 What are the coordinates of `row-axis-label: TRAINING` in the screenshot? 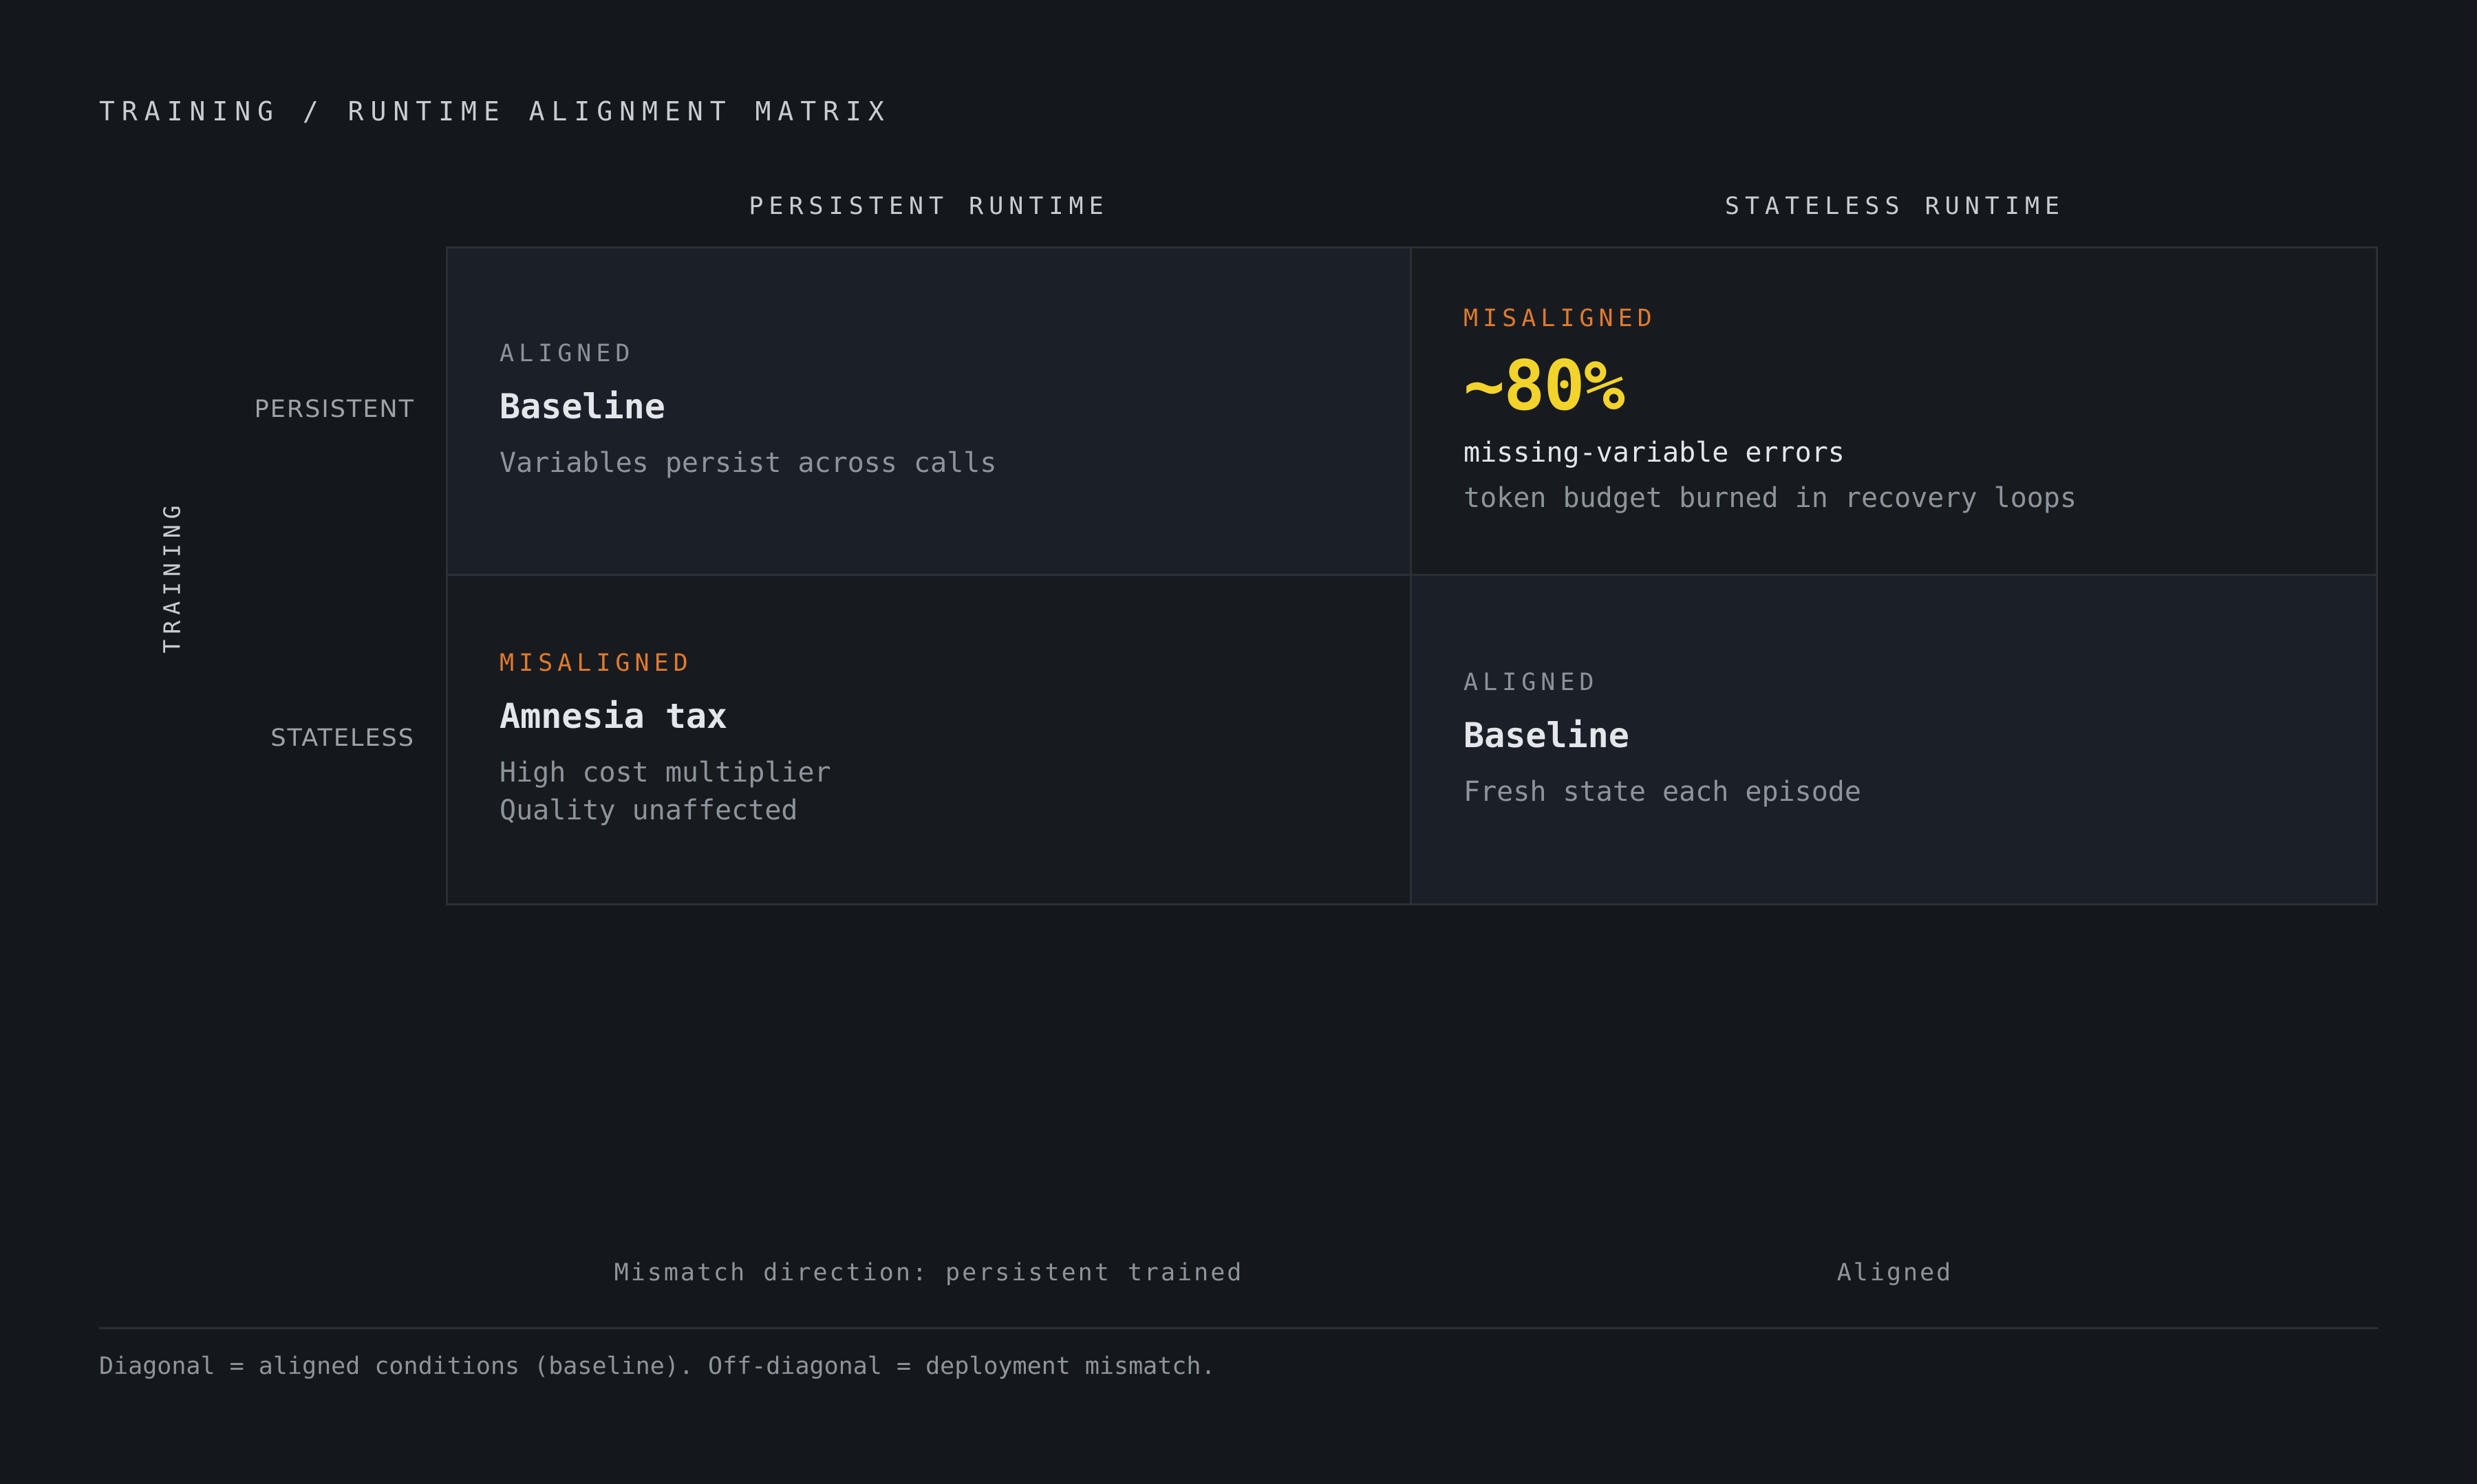 It's located at (172, 576).